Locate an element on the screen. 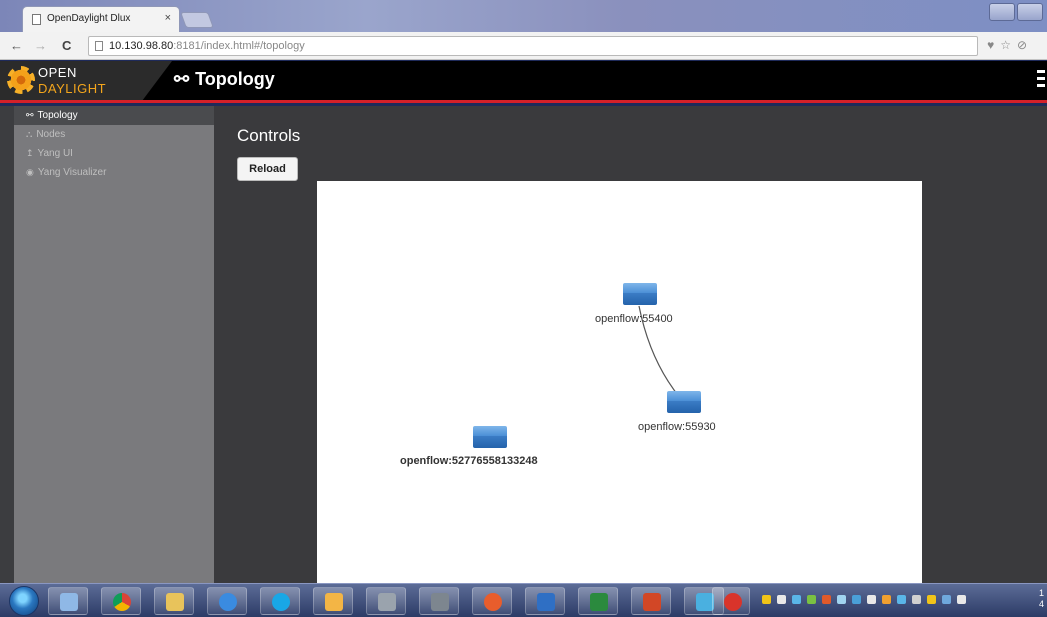  opendaylight-logo: OPEN DAYLIGHT is located at coordinates (86, 80).